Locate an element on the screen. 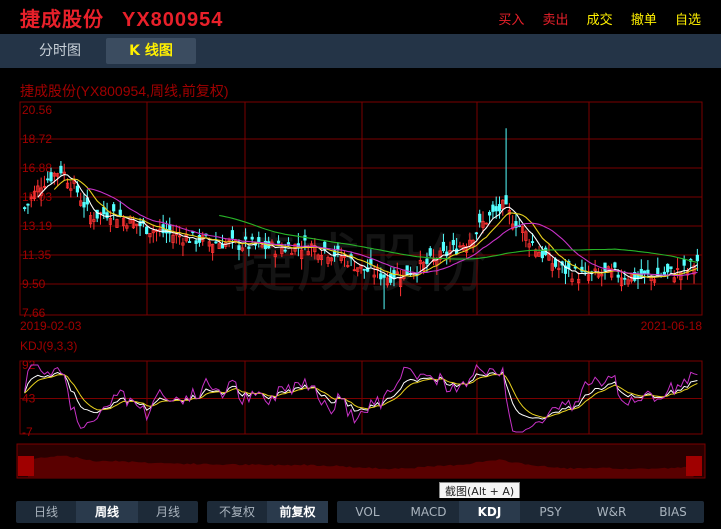 The image size is (721, 529). adjust-selector: 不复权 前复权 is located at coordinates (267, 512).